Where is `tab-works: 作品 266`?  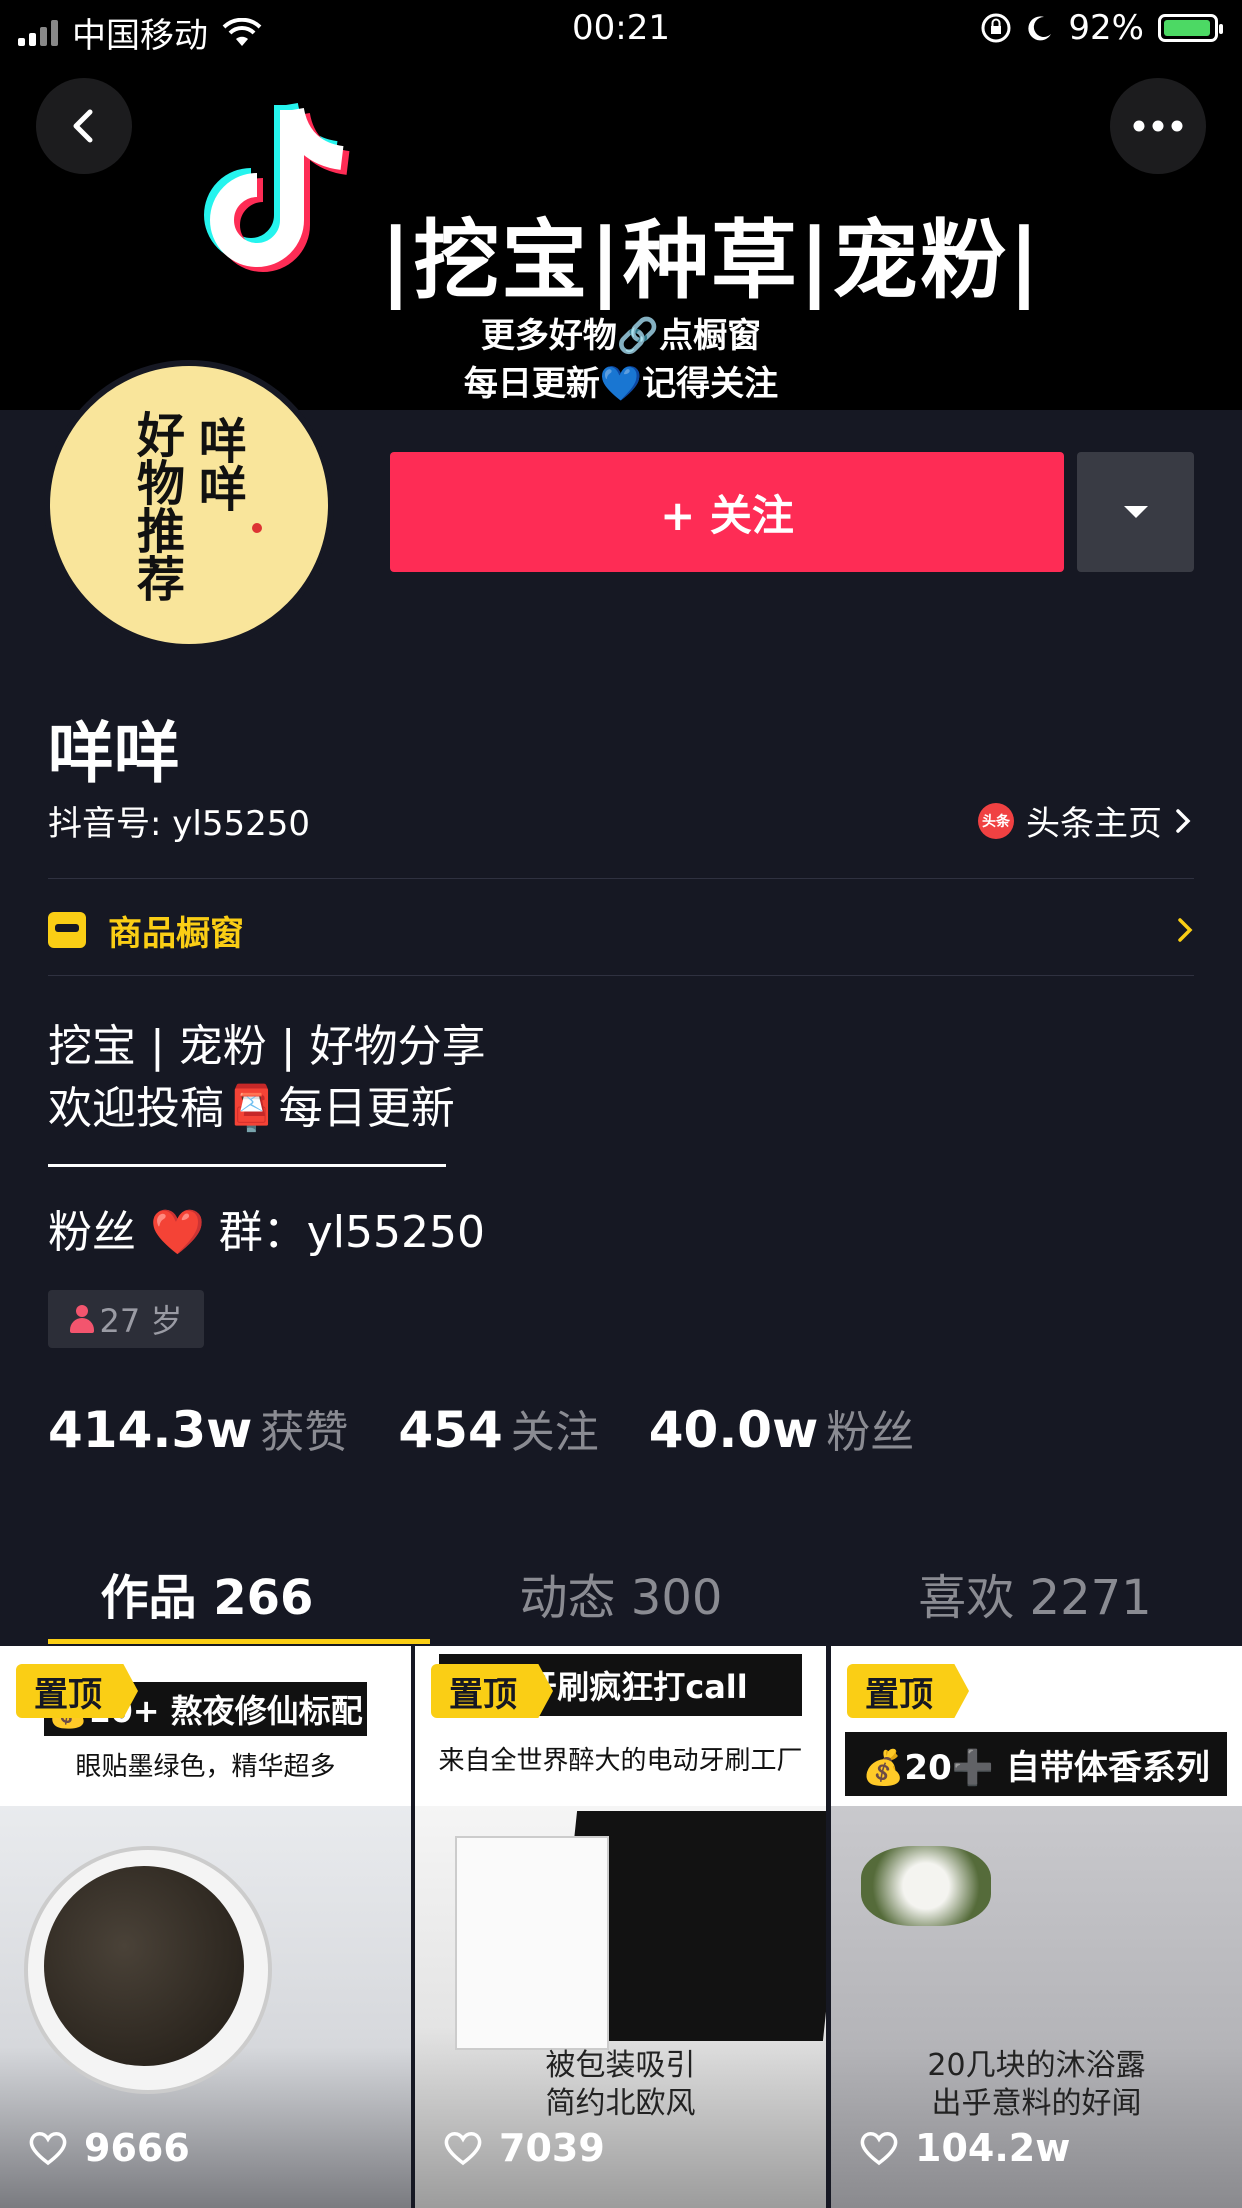 tab-works: 作品 266 is located at coordinates (207, 1593).